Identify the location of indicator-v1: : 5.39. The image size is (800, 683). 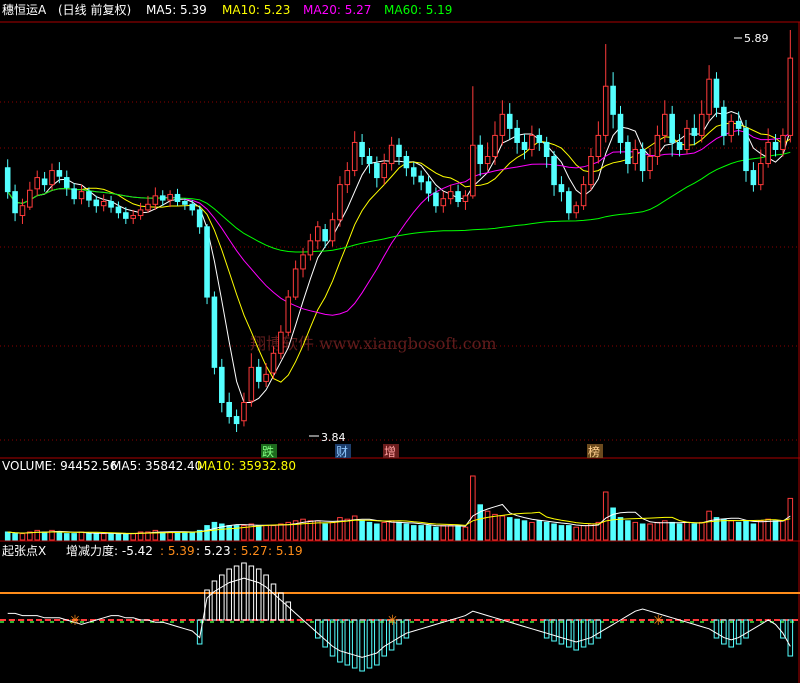
(177, 551).